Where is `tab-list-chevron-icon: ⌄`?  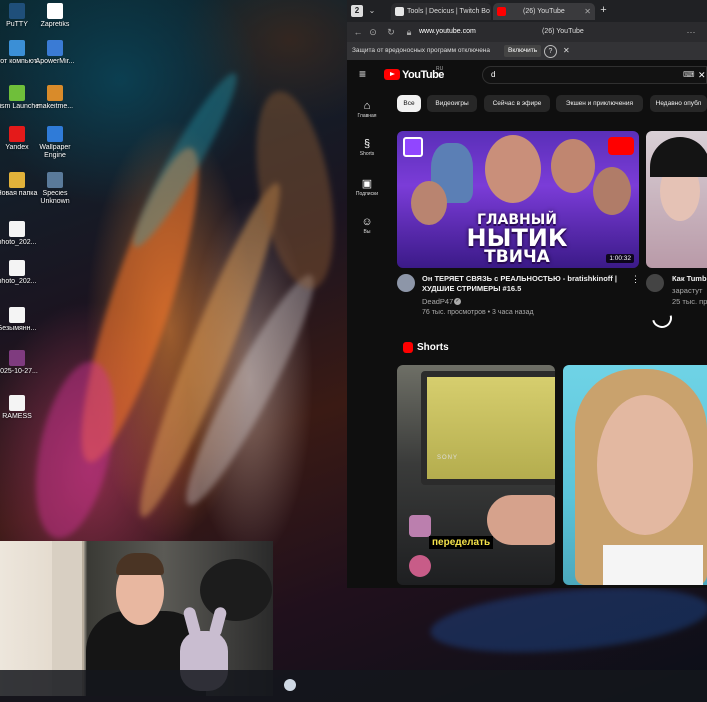
tab-list-chevron-icon: ⌄ is located at coordinates (372, 11).